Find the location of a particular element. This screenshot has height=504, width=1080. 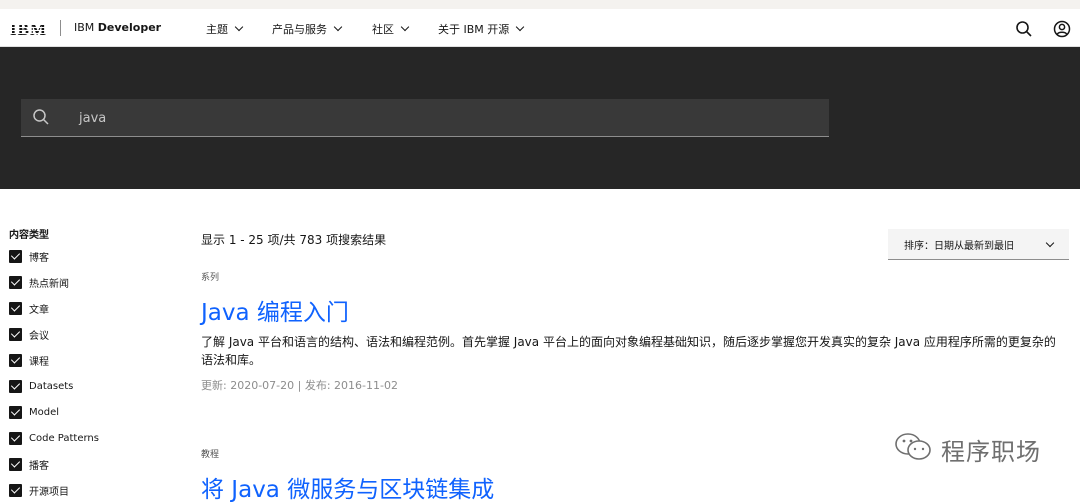

filter-title: 内容类型 is located at coordinates (29, 235).